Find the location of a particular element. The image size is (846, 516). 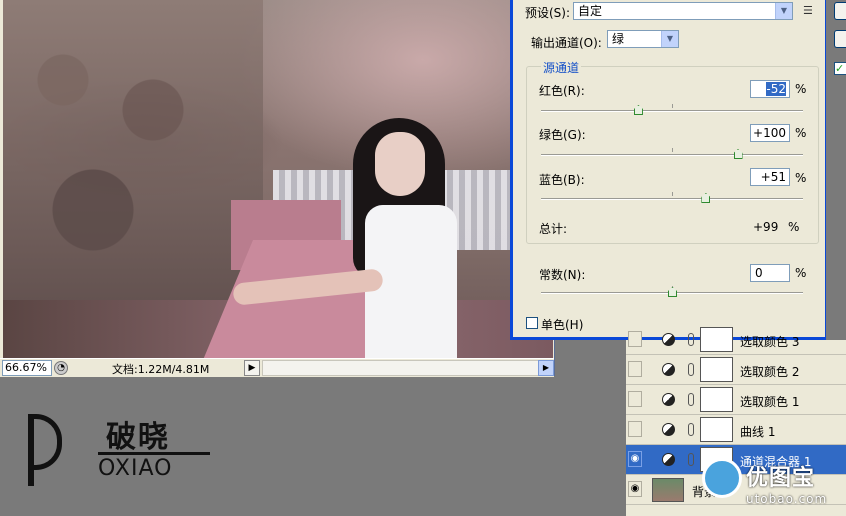

constant-slider-thumb is located at coordinates (672, 292).